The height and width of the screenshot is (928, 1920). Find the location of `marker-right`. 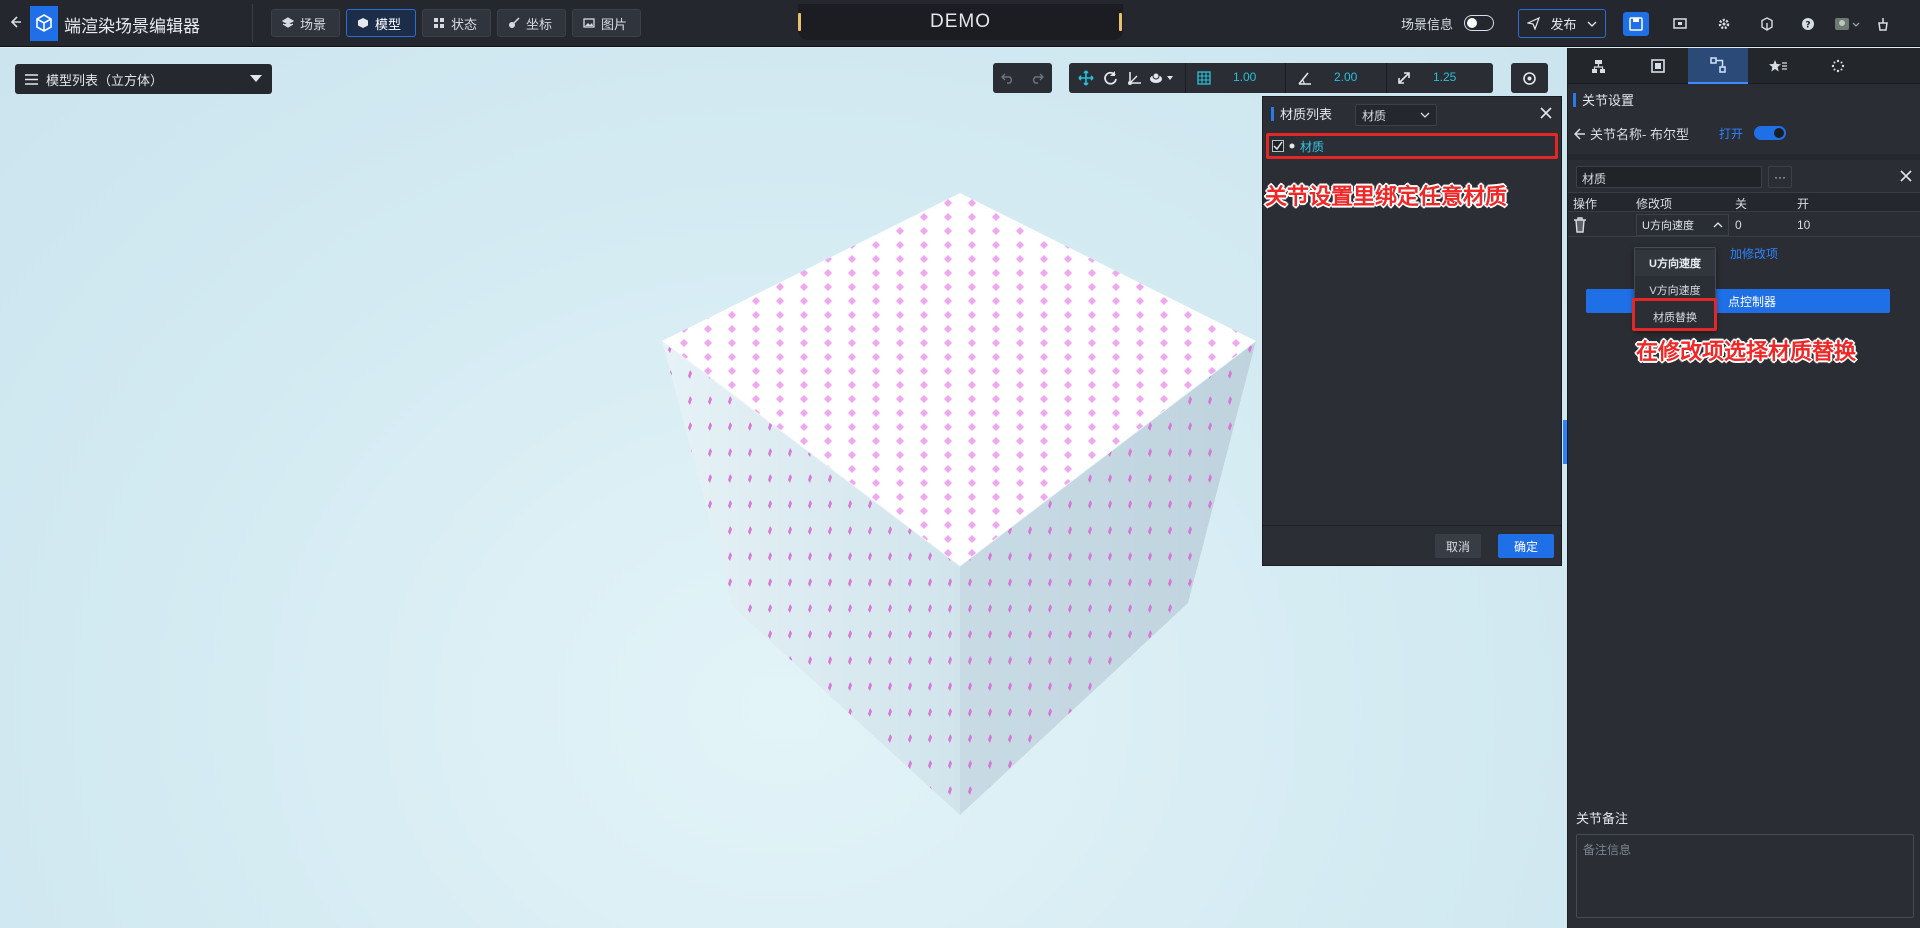

marker-right is located at coordinates (1120, 22).